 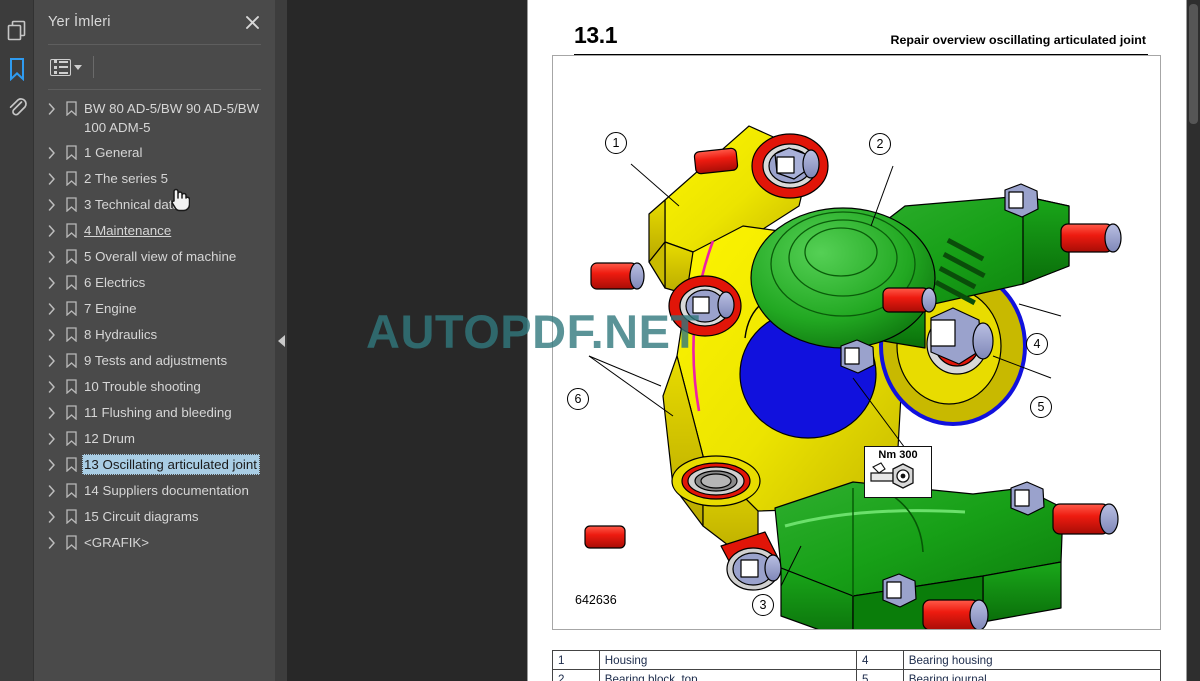 I want to click on bookmark-label: 14 Suppliers documentation, so click(x=166, y=490).